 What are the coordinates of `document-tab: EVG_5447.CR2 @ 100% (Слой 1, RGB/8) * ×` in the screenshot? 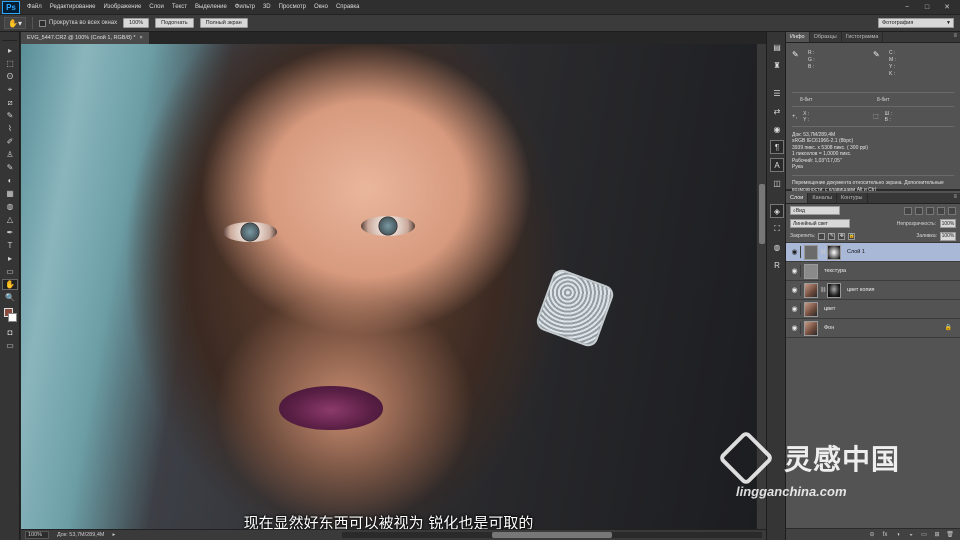 It's located at (85, 38).